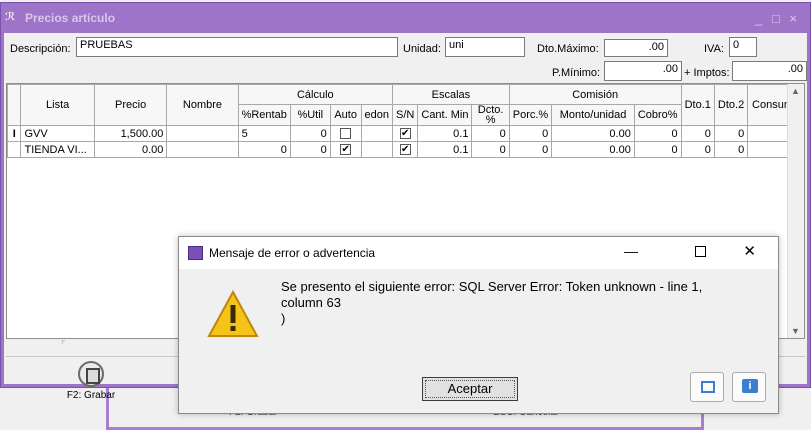  I want to click on col-dto2: Dto.2, so click(731, 105).